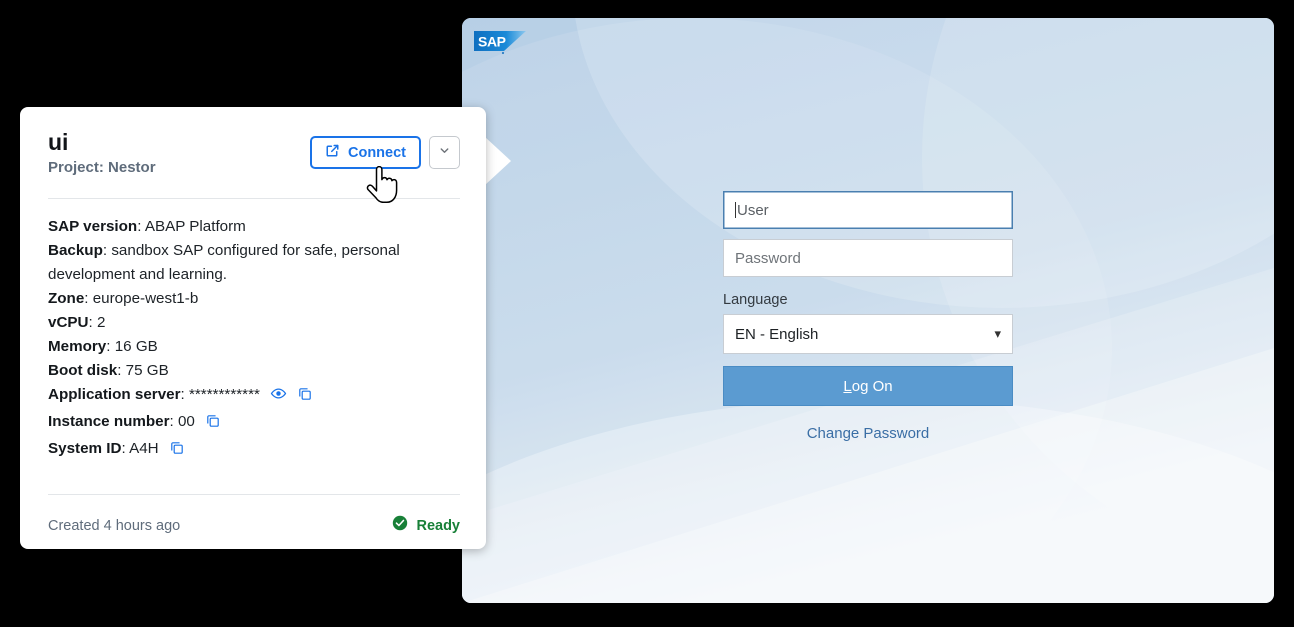 This screenshot has height=627, width=1294. I want to click on language-select: EN - English ▾, so click(868, 334).